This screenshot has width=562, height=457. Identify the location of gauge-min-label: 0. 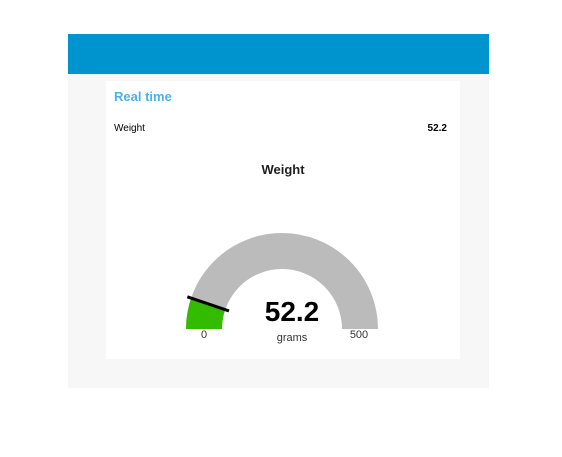
(204, 335).